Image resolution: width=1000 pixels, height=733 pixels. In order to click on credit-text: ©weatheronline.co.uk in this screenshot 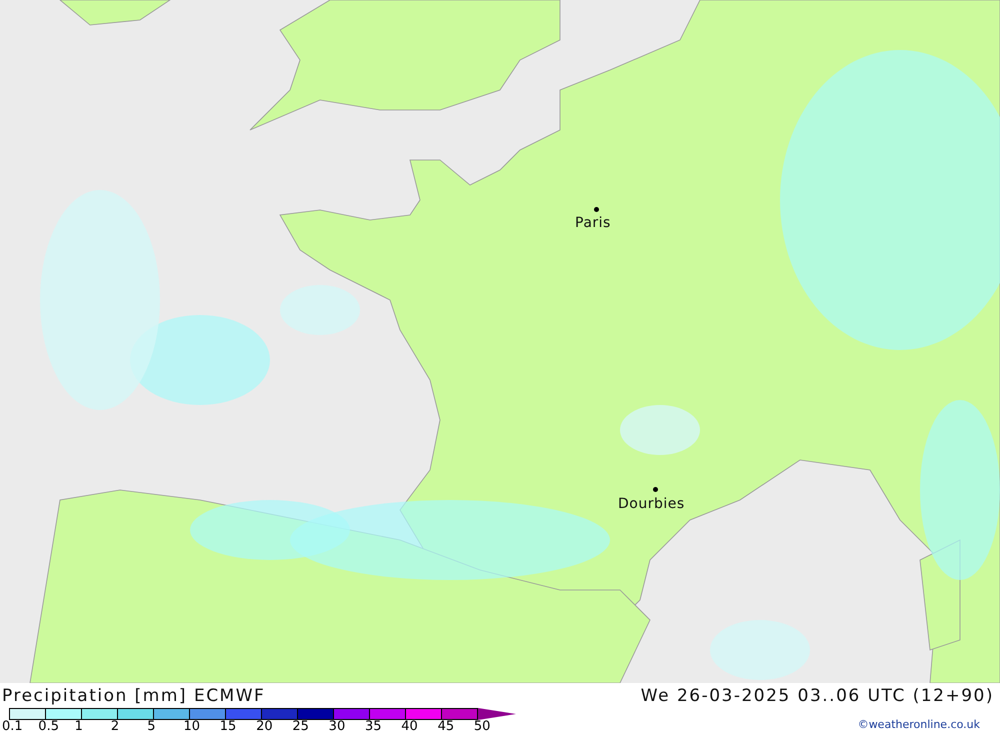, I will do `click(919, 724)`.